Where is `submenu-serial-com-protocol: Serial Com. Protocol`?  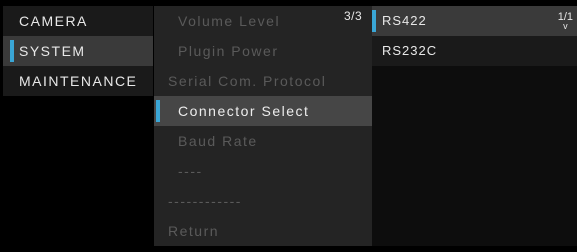
submenu-serial-com-protocol: Serial Com. Protocol is located at coordinates (263, 81).